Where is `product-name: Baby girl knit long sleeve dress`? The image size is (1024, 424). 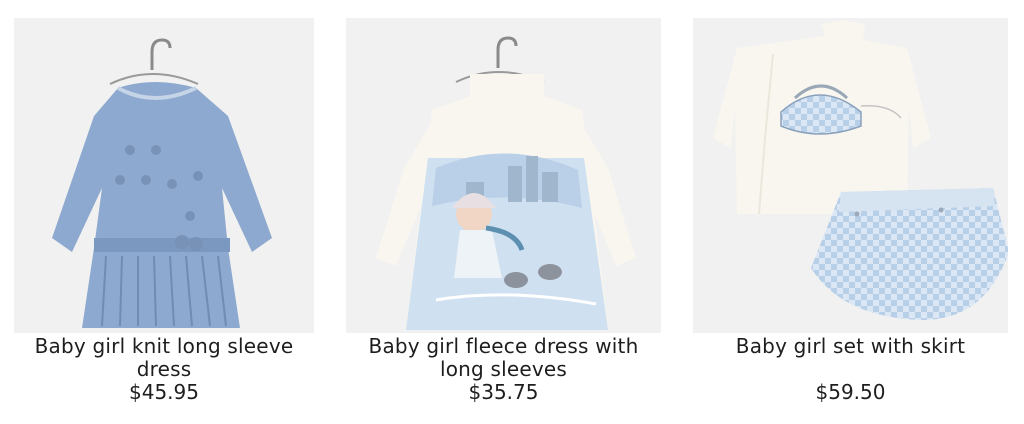 product-name: Baby girl knit long sleeve dress is located at coordinates (164, 358).